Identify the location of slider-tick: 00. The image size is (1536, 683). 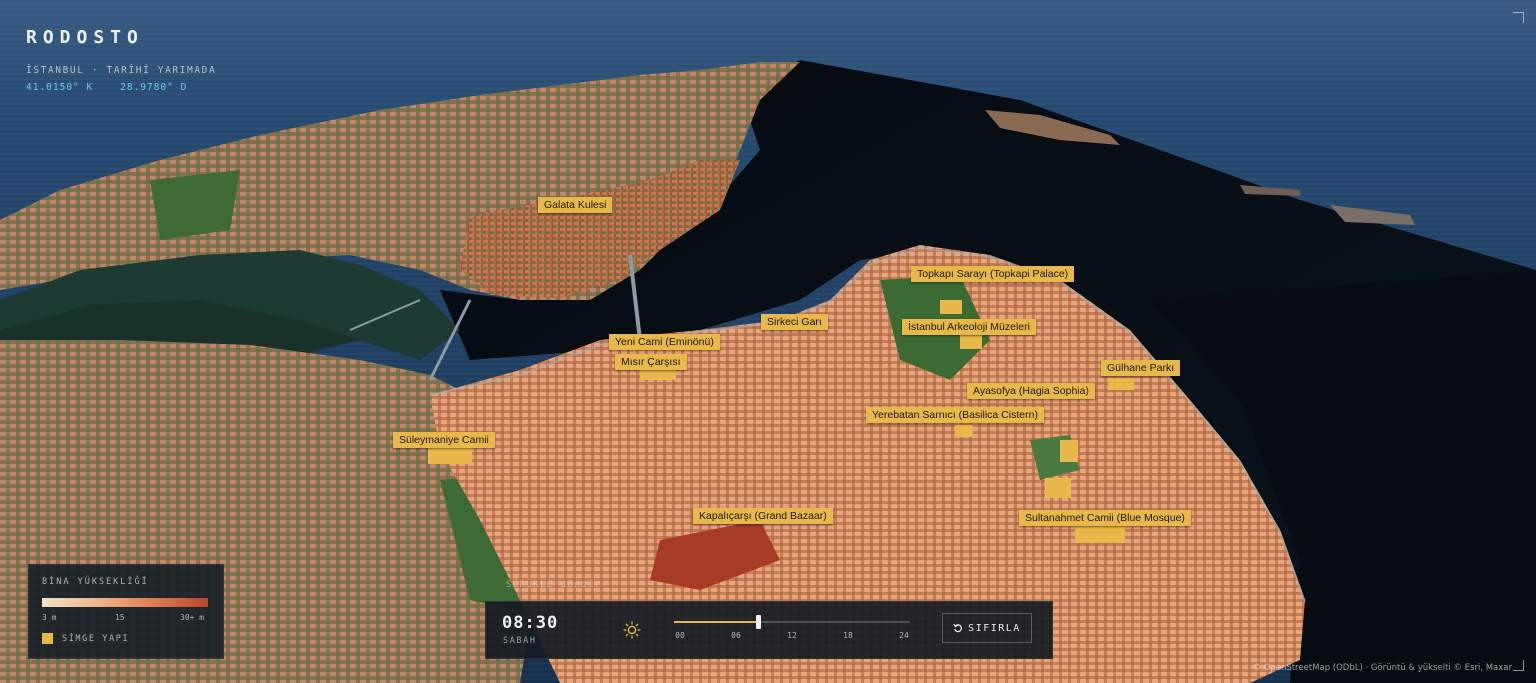
(680, 635).